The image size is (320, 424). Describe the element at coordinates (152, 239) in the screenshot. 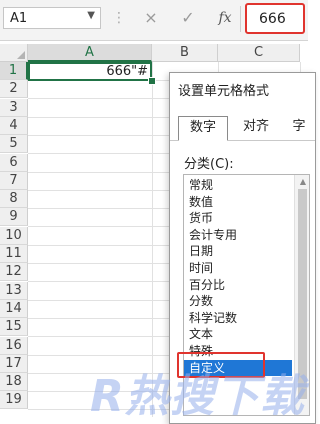

I see `grid-line` at that location.